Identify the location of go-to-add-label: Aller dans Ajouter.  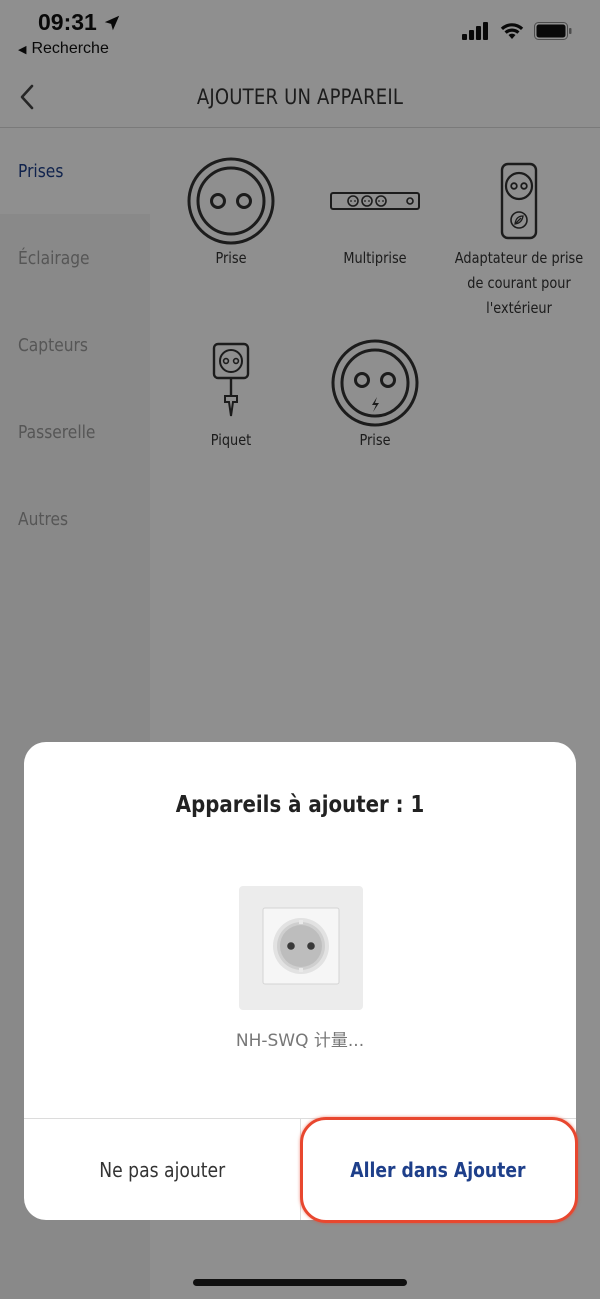
(438, 1169).